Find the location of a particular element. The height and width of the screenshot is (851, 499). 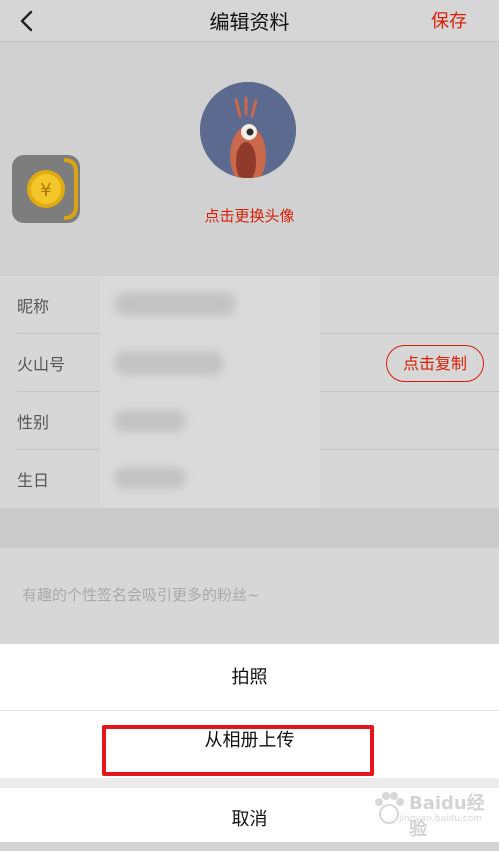

watermark-url: jingyan.baidu.com is located at coordinates (441, 819).